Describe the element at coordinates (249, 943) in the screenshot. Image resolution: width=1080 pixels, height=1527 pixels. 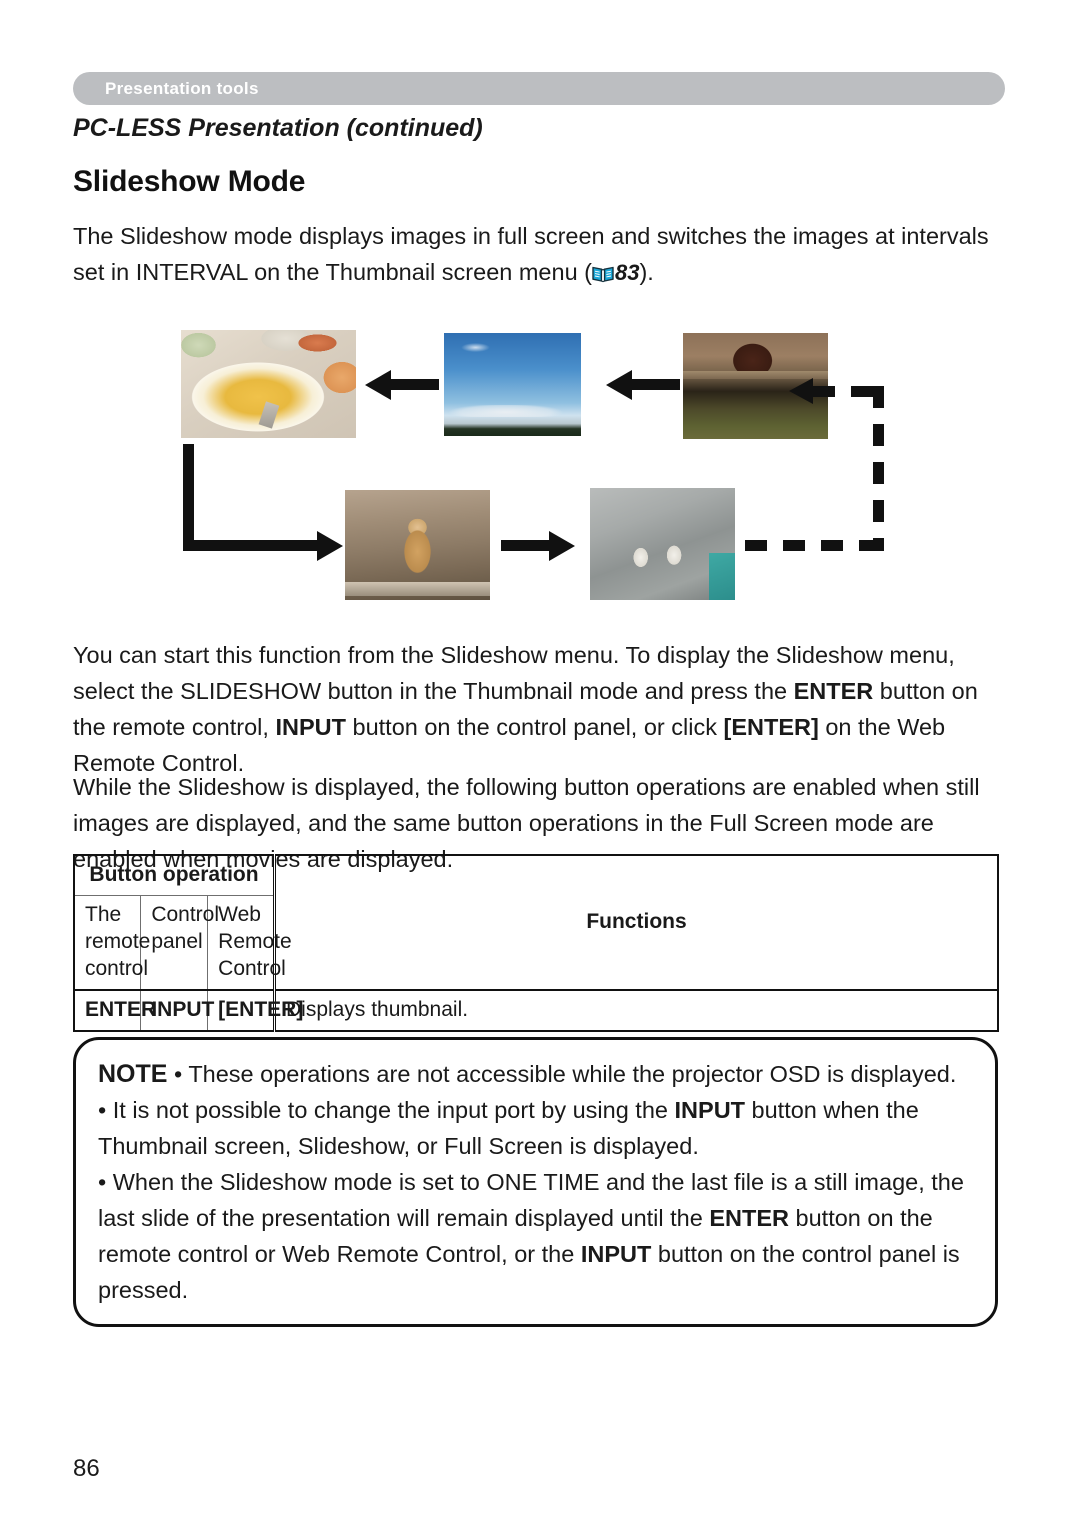
I see `table-subheader-web-remote-control: Web Remote Control` at that location.